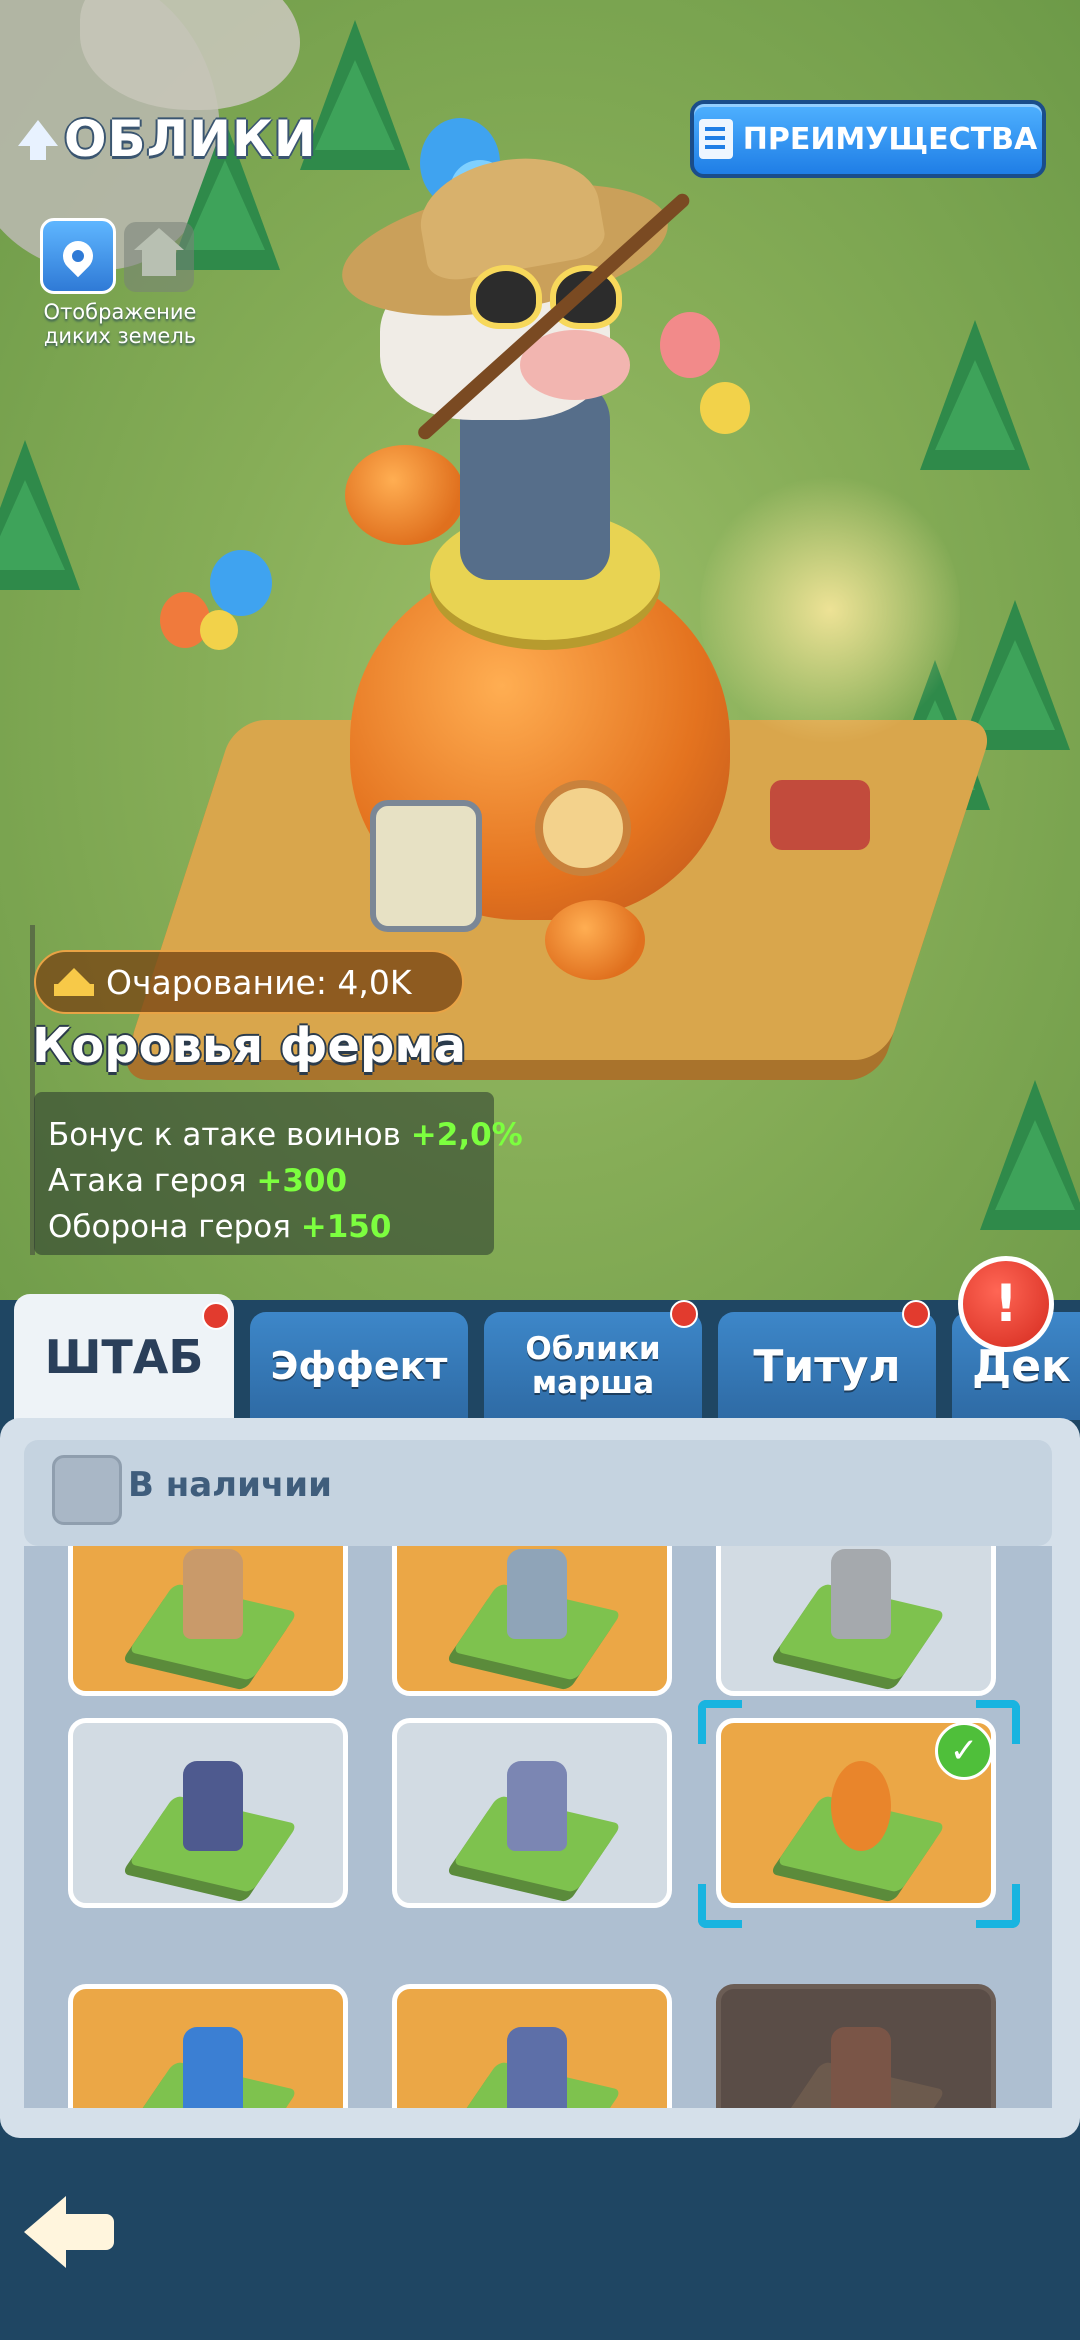 This screenshot has height=2340, width=1080. I want to click on bonus-row: Атака героя +300, so click(271, 1181).